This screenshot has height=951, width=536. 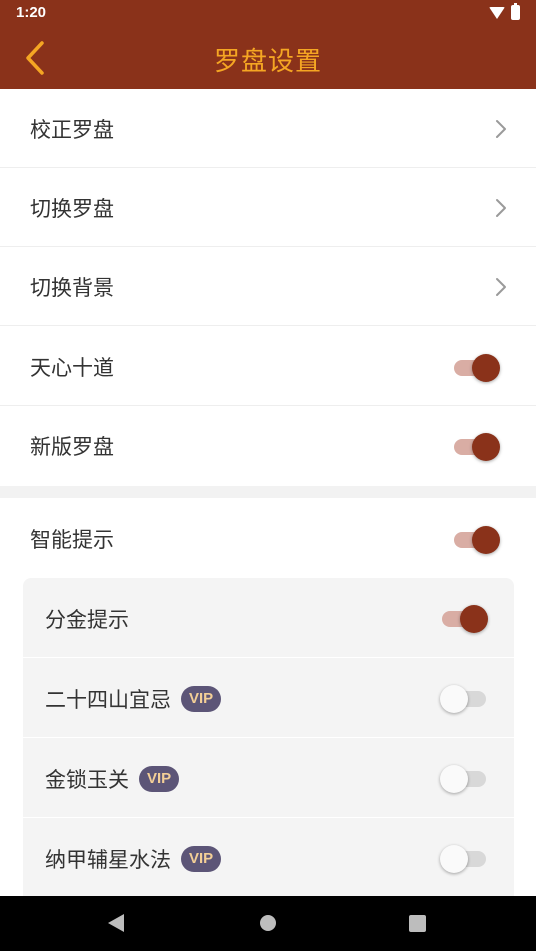 I want to click on fenjin-hint-toggle, so click(x=465, y=618).